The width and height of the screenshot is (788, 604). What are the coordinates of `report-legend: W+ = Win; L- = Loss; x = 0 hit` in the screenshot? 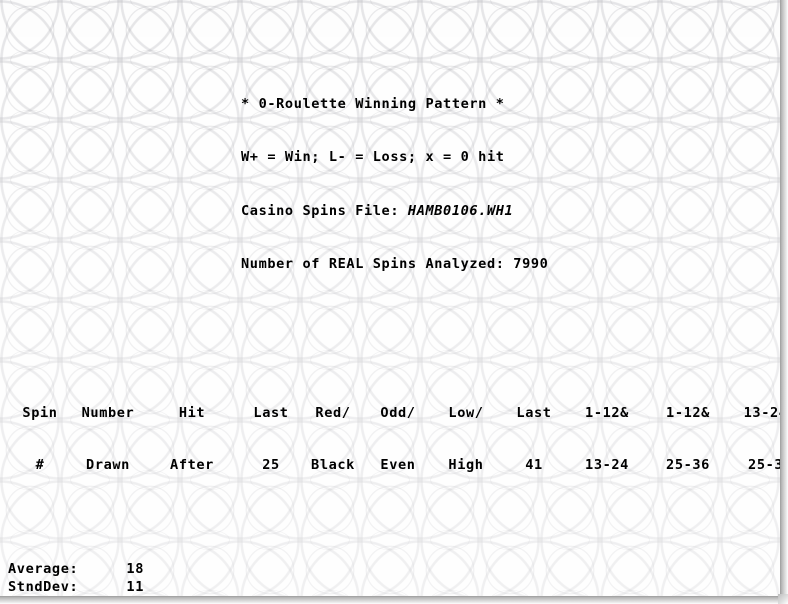 It's located at (373, 157).